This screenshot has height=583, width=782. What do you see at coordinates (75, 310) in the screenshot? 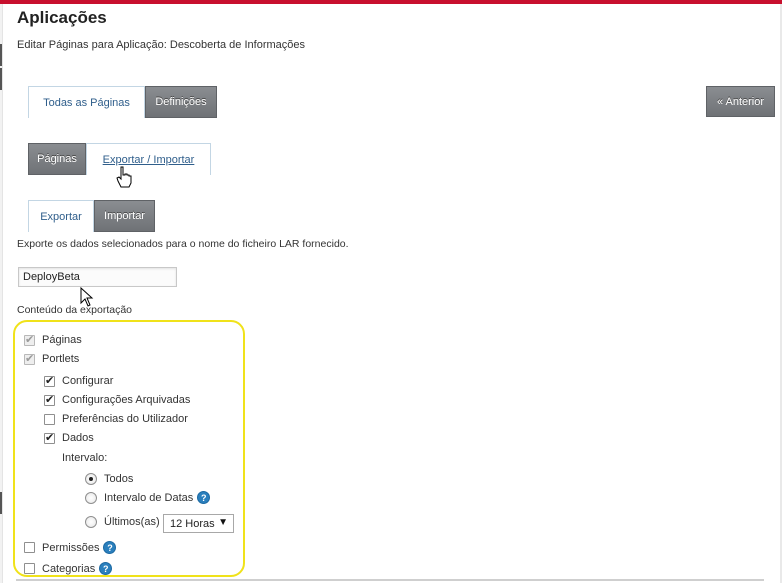
I see `export-content-label: Conteúdo da exportação` at bounding box center [75, 310].